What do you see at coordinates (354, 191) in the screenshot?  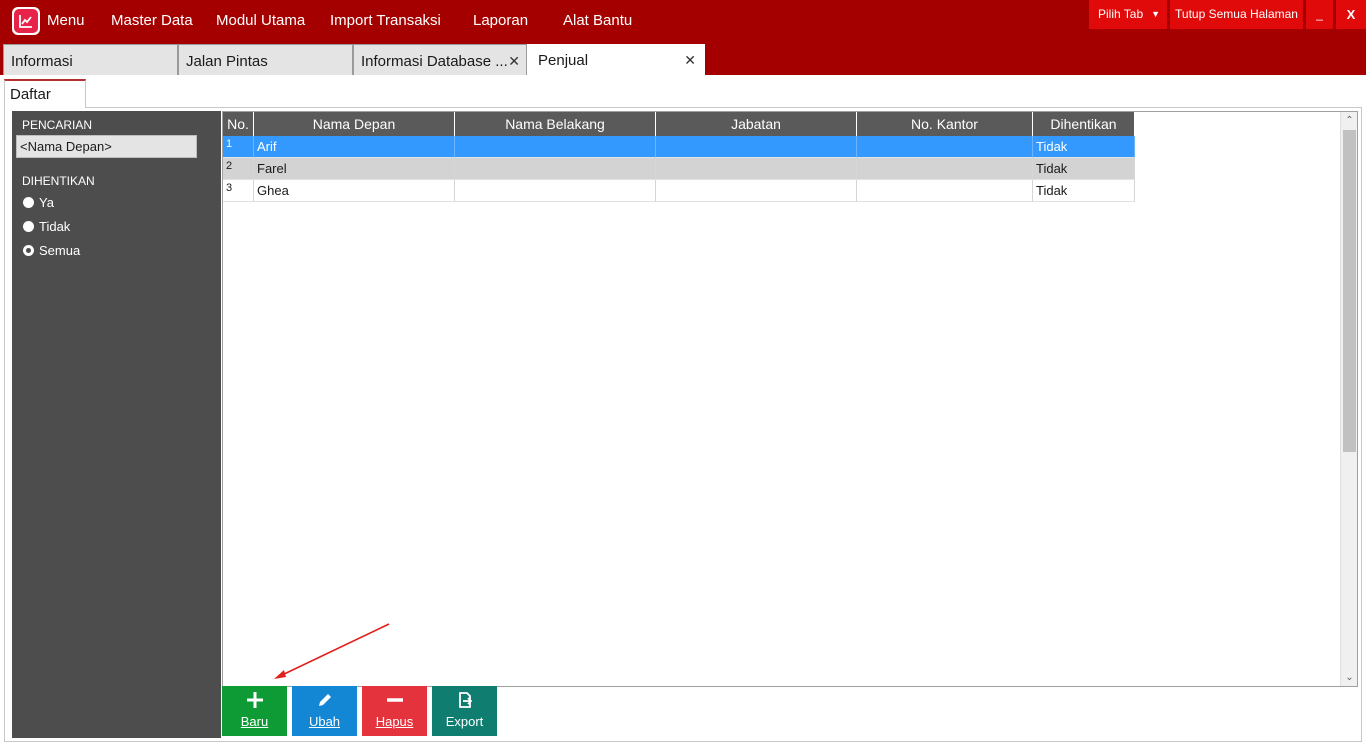 I see `cell-nama-depan: Ghea` at bounding box center [354, 191].